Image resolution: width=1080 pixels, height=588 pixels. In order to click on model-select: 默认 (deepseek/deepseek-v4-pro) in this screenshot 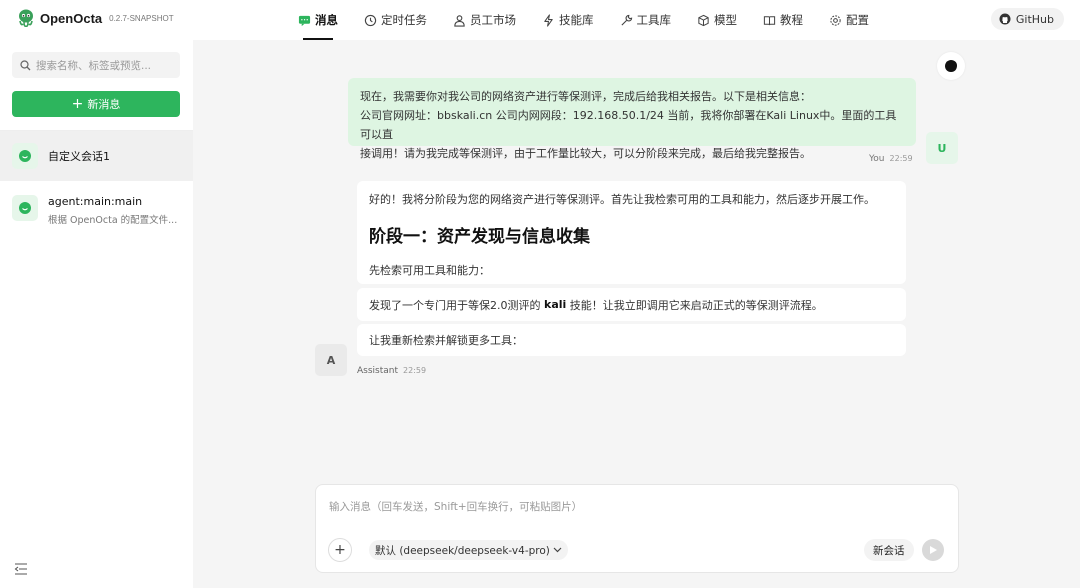, I will do `click(468, 550)`.